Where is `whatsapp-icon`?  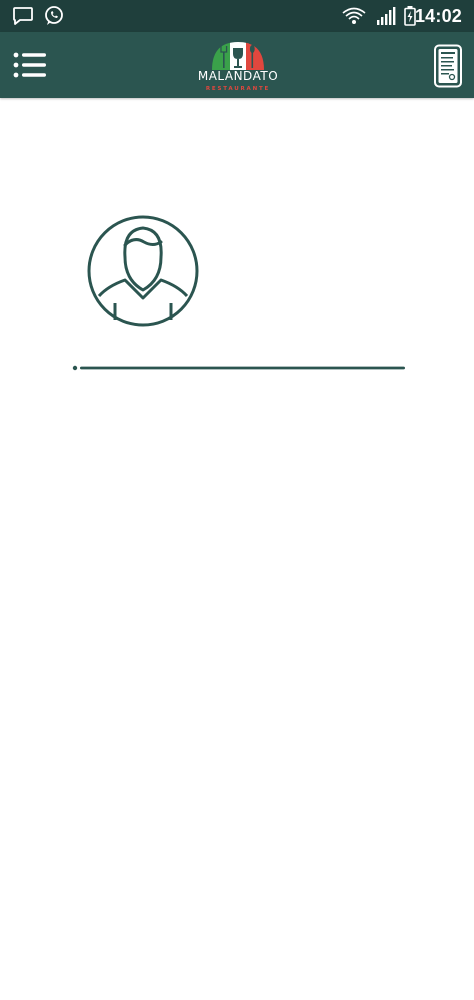 whatsapp-icon is located at coordinates (54, 15).